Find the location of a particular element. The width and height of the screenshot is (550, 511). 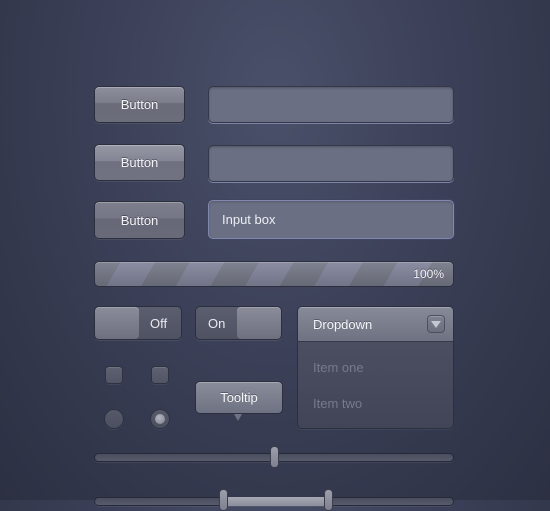

dropdown-item: Item two is located at coordinates (337, 403).